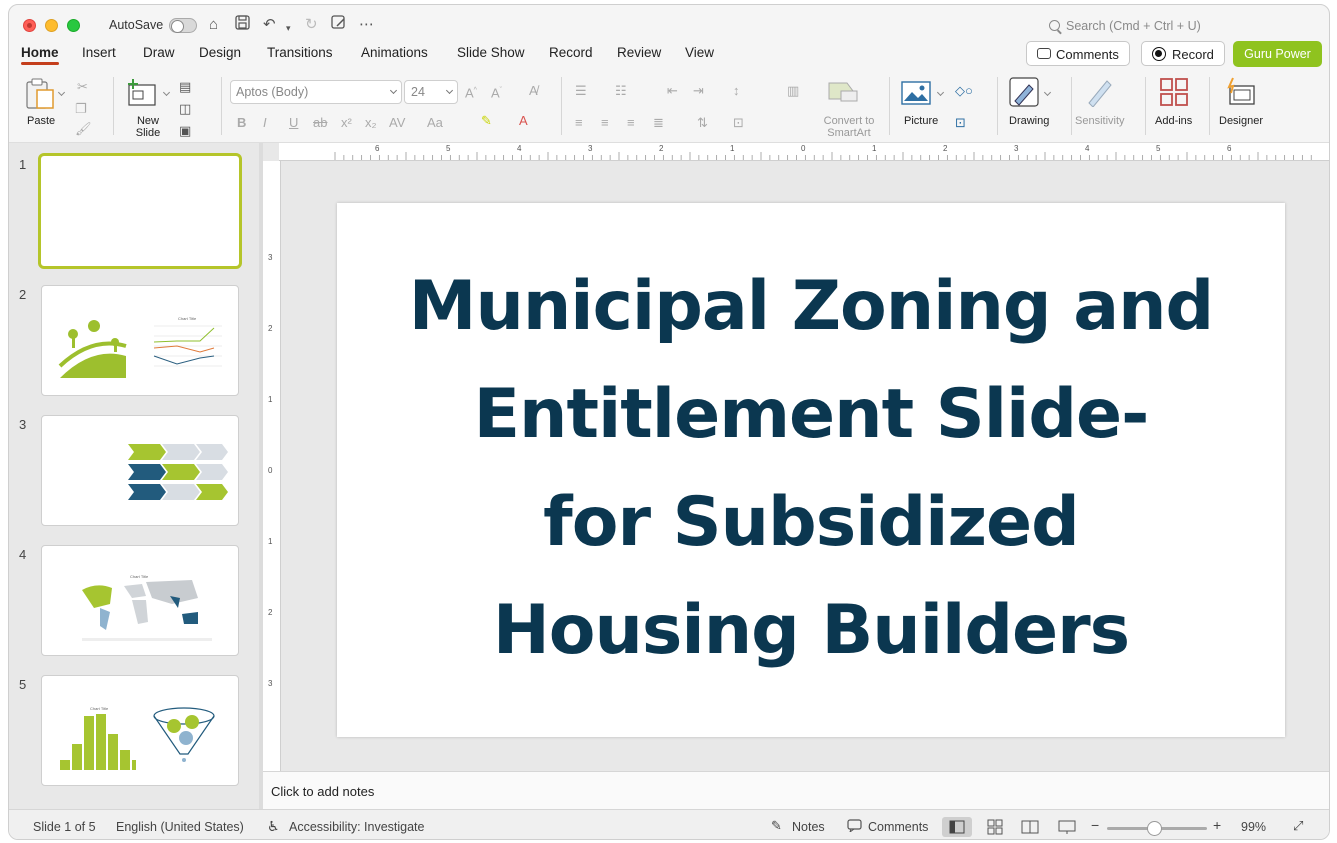 The height and width of the screenshot is (843, 1337). What do you see at coordinates (270, 399) in the screenshot?
I see `ruler-label: 1` at bounding box center [270, 399].